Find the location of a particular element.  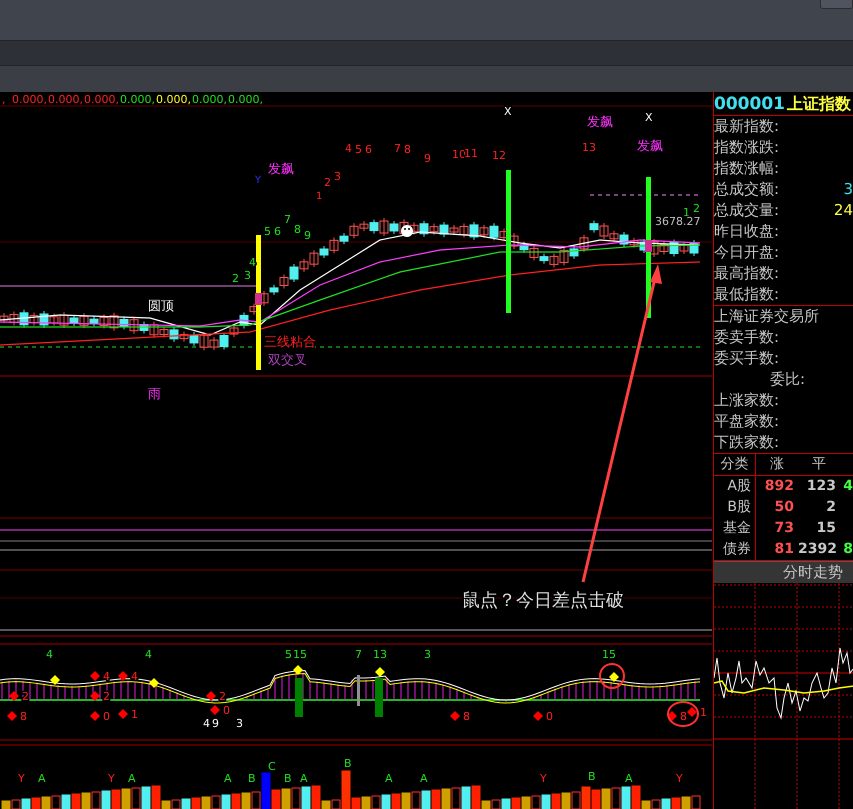

table-cell-text: 2 is located at coordinates (831, 507).